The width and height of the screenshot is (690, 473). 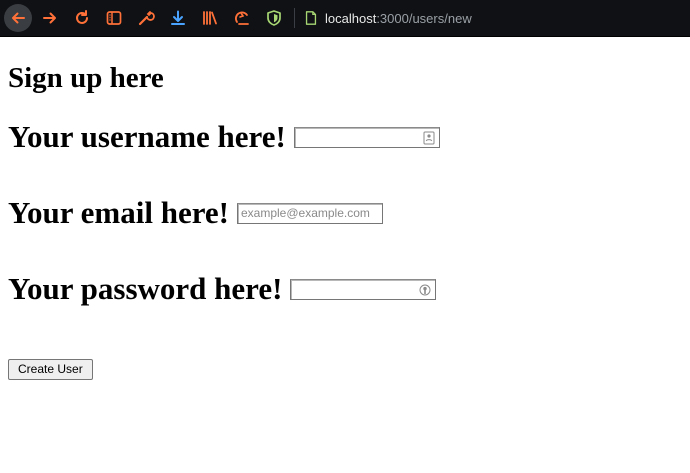 What do you see at coordinates (425, 289) in the screenshot?
I see `key-icon` at bounding box center [425, 289].